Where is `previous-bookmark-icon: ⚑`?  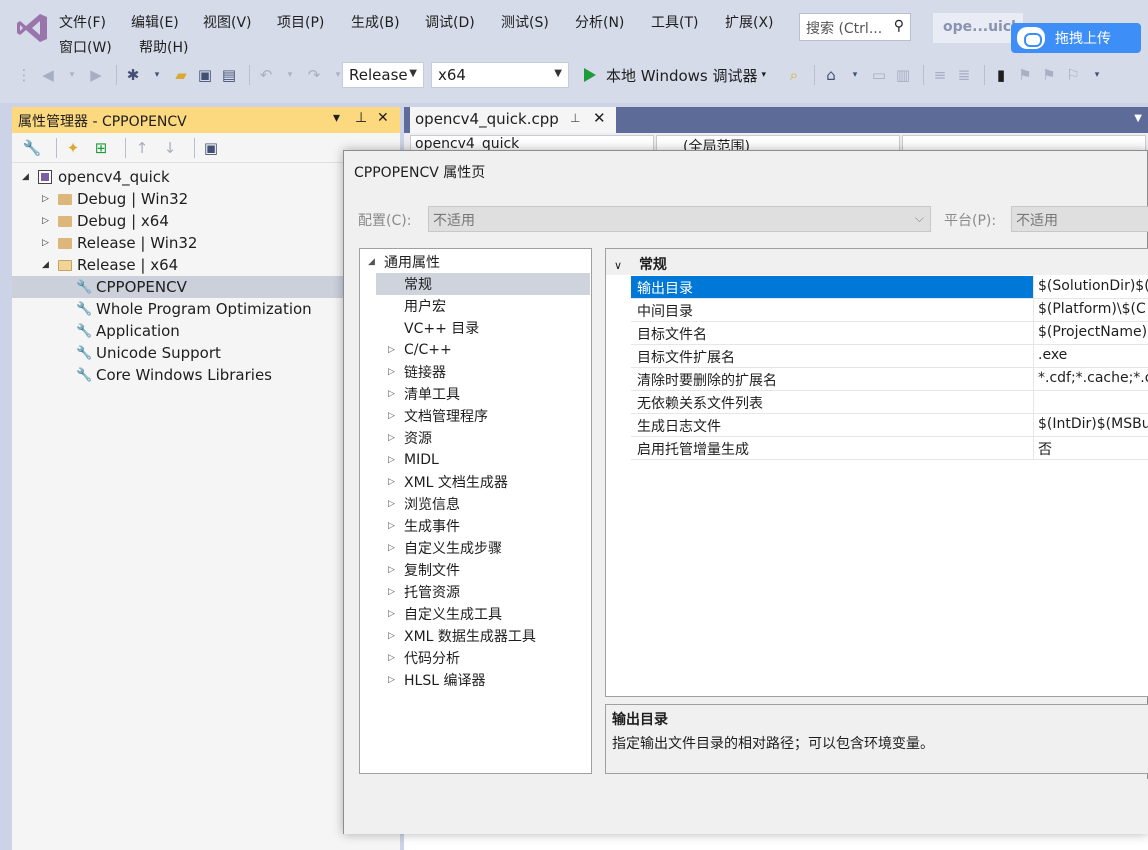 previous-bookmark-icon: ⚑ is located at coordinates (1025, 75).